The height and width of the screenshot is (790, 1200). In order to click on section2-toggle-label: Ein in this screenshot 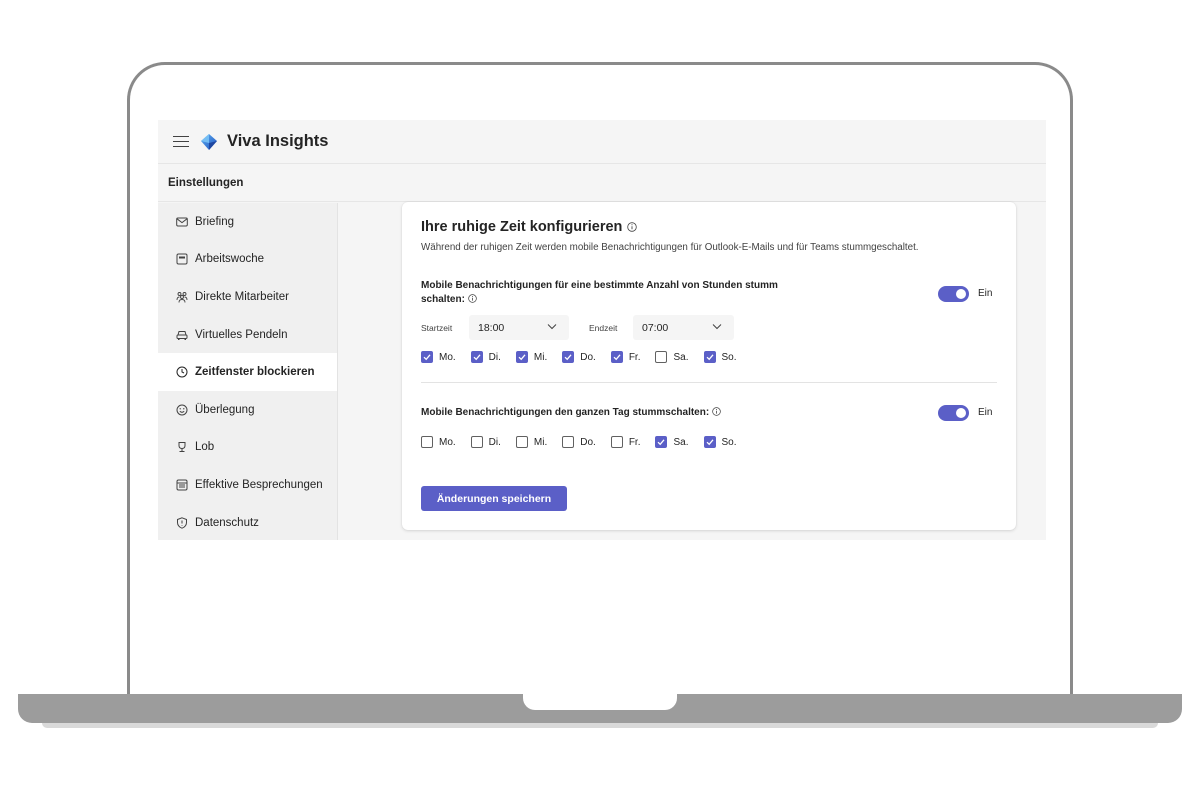, I will do `click(985, 412)`.